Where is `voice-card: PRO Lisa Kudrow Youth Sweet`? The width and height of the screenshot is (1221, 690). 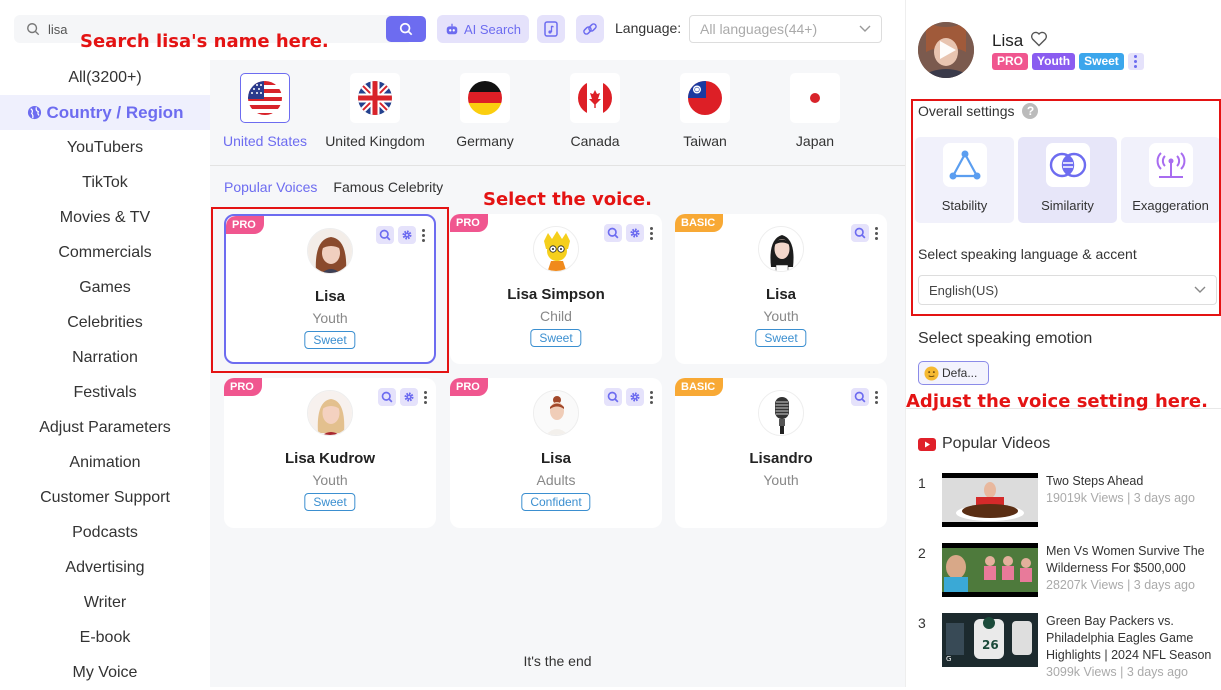 voice-card: PRO Lisa Kudrow Youth Sweet is located at coordinates (330, 453).